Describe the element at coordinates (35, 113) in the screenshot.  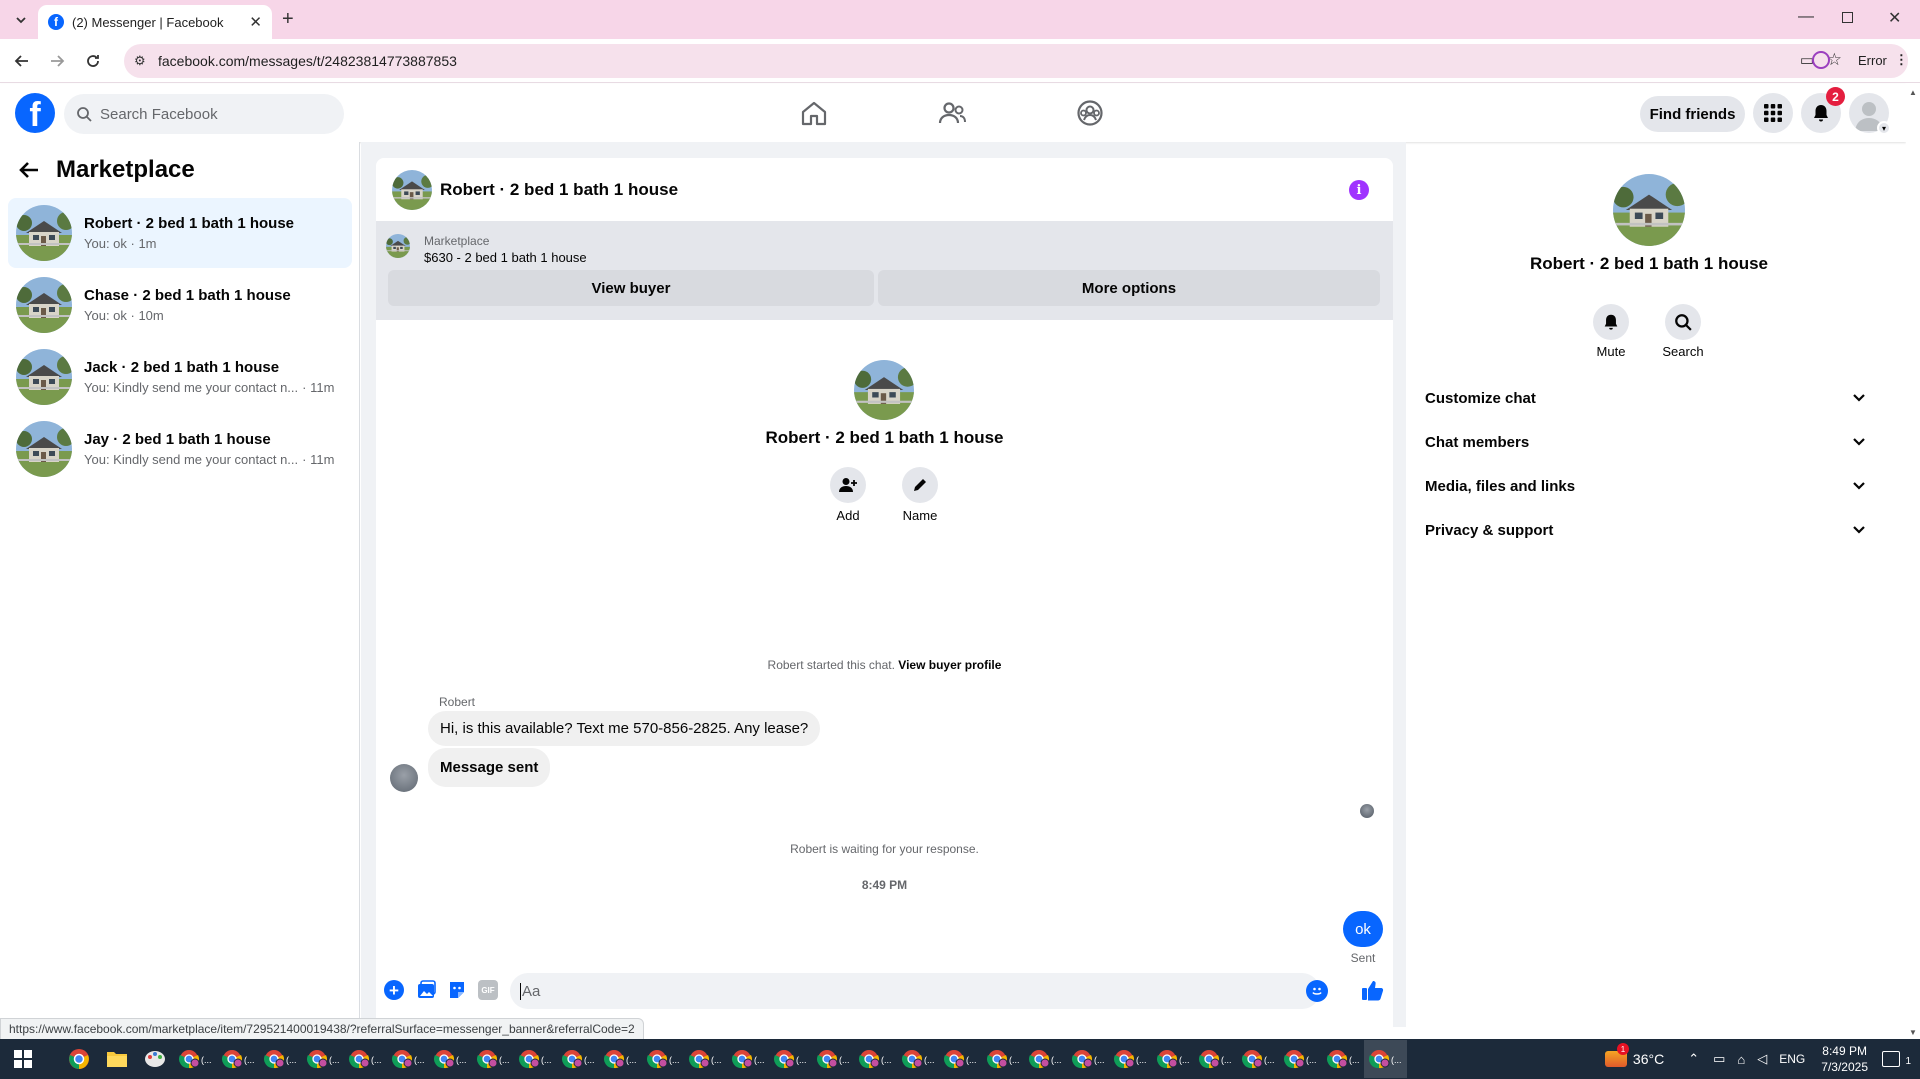
I see `facebook-logo-icon: f` at that location.